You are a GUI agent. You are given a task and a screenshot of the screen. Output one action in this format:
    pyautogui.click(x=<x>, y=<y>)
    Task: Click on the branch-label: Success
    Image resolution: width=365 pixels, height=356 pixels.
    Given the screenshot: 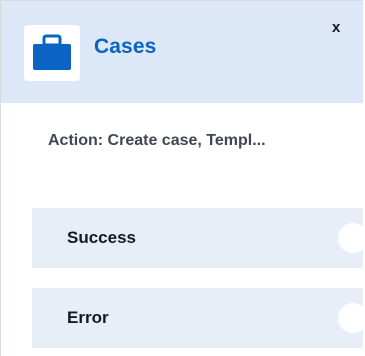 What is the action you would take?
    pyautogui.click(x=101, y=237)
    